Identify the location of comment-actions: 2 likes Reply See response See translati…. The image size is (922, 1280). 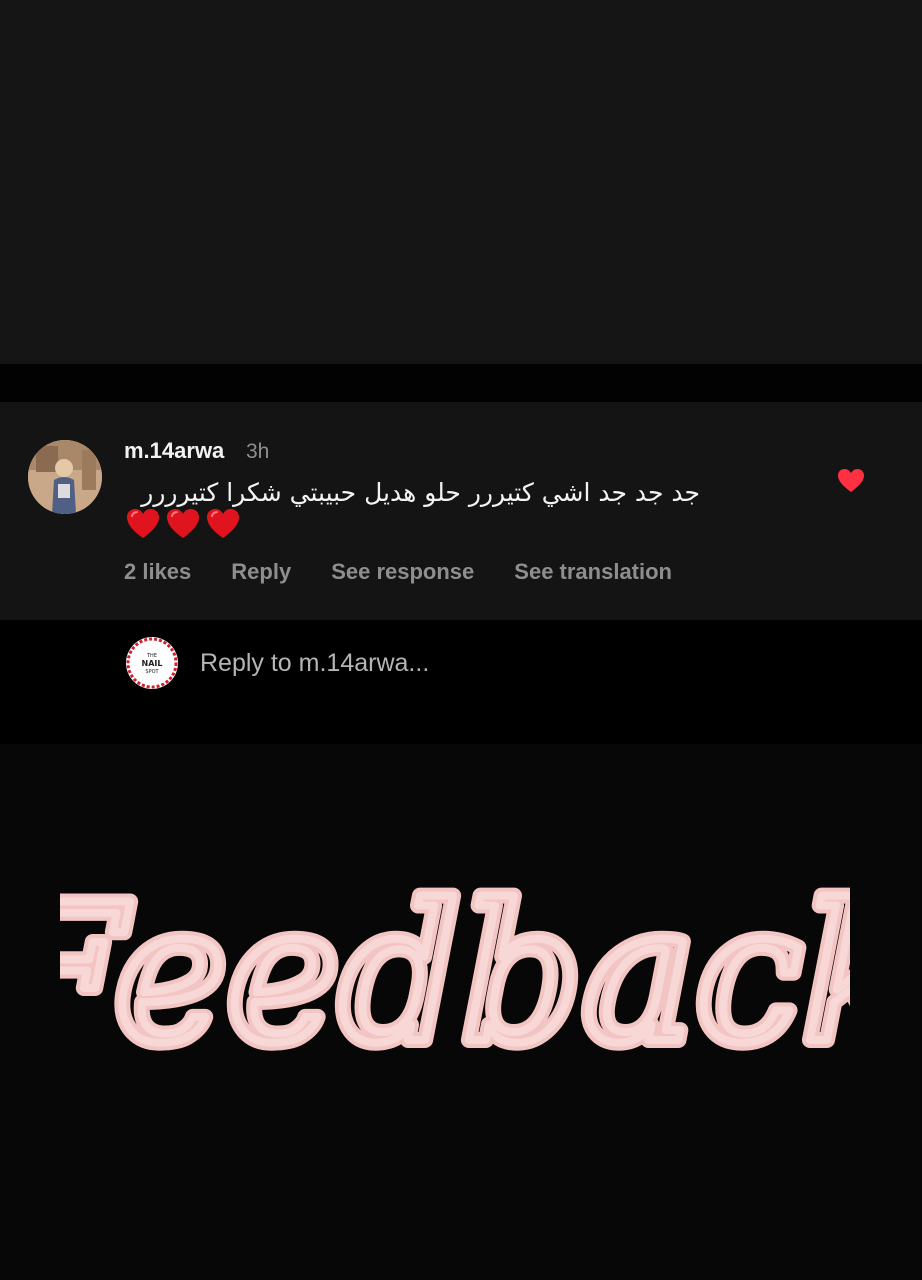
(398, 572).